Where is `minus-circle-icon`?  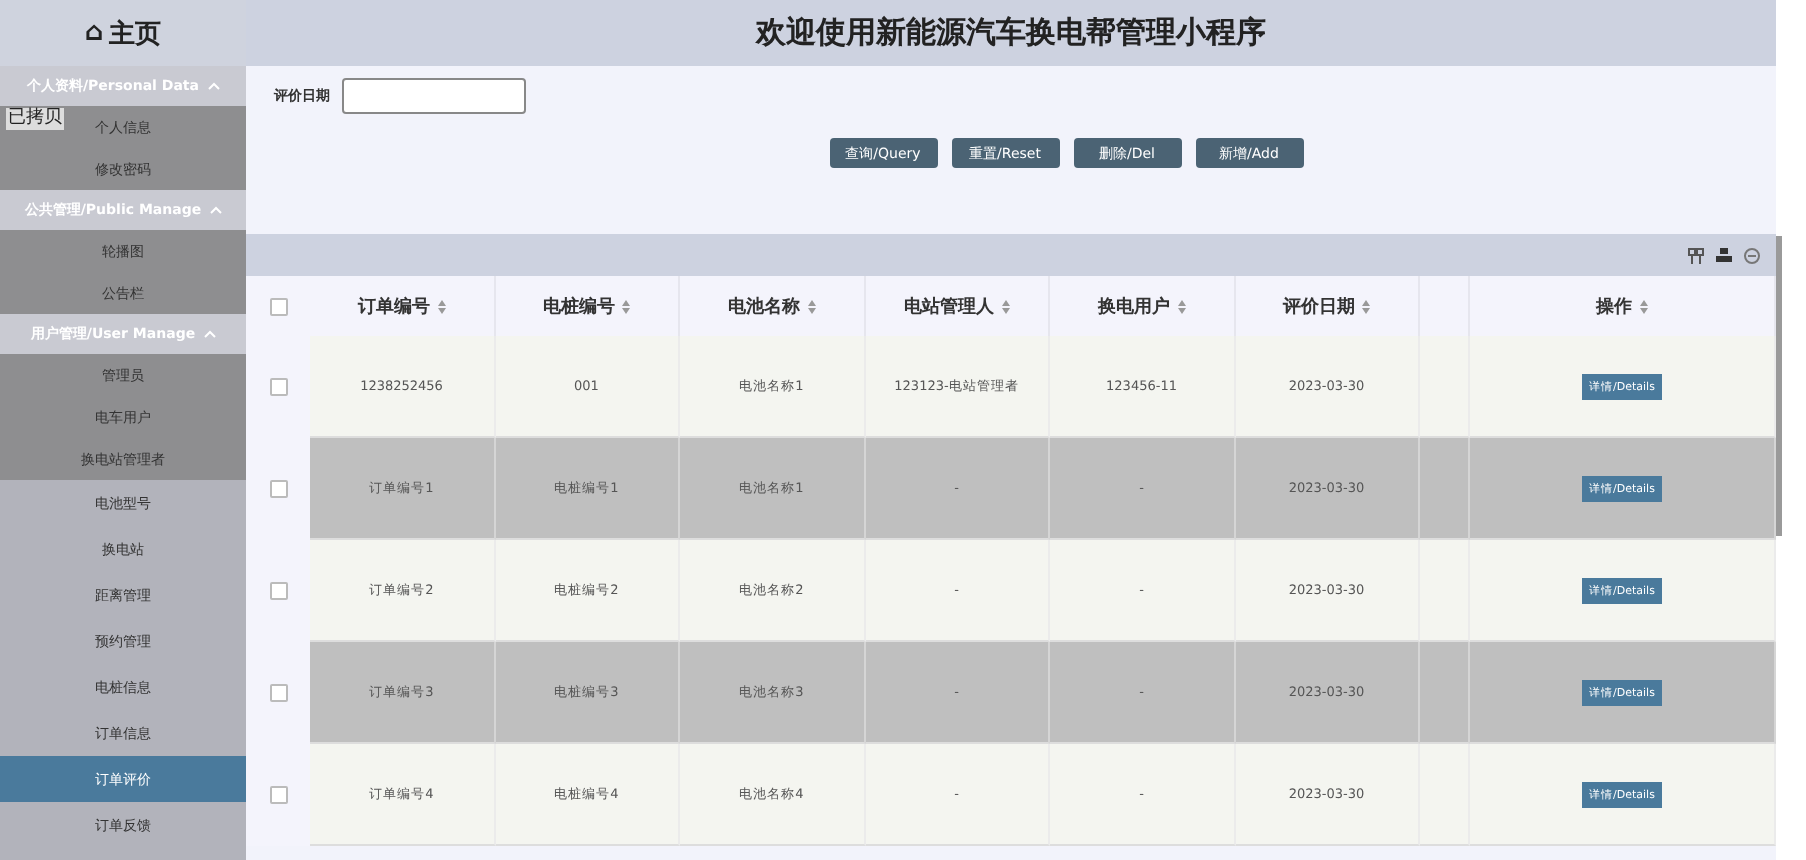 minus-circle-icon is located at coordinates (1752, 255).